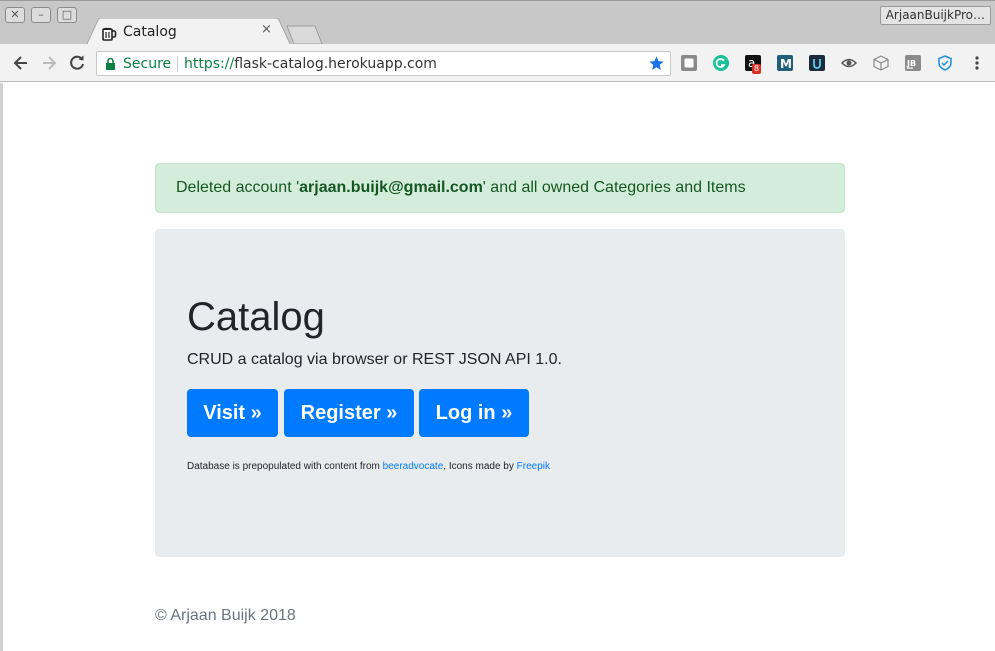 This screenshot has height=651, width=995. What do you see at coordinates (349, 413) in the screenshot?
I see `register-button: Register »` at bounding box center [349, 413].